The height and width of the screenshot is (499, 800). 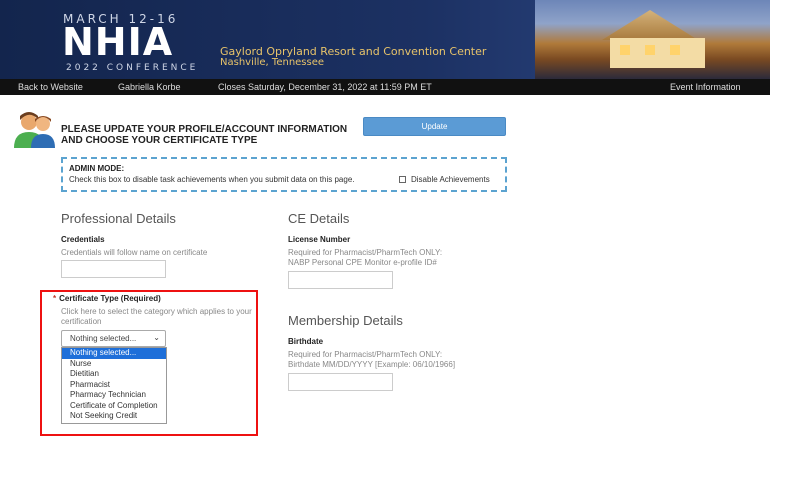 I want to click on dropdown-option: Certificate of Completion, so click(x=114, y=406).